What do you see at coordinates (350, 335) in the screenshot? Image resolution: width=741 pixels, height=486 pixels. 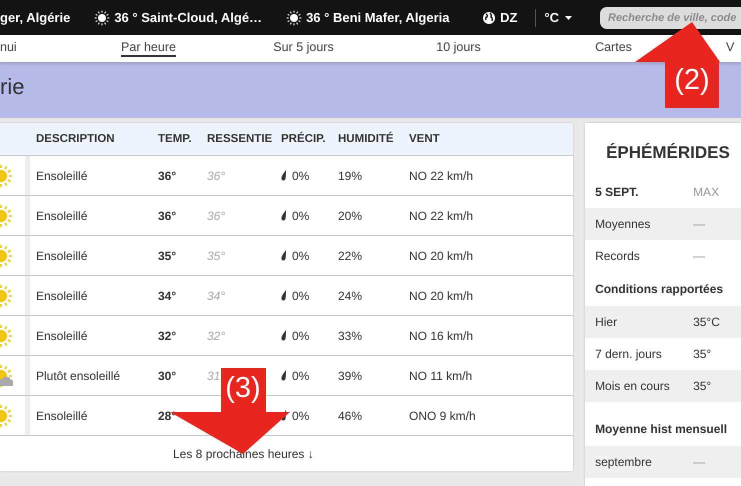 I see `table-cell-text: 33%` at bounding box center [350, 335].